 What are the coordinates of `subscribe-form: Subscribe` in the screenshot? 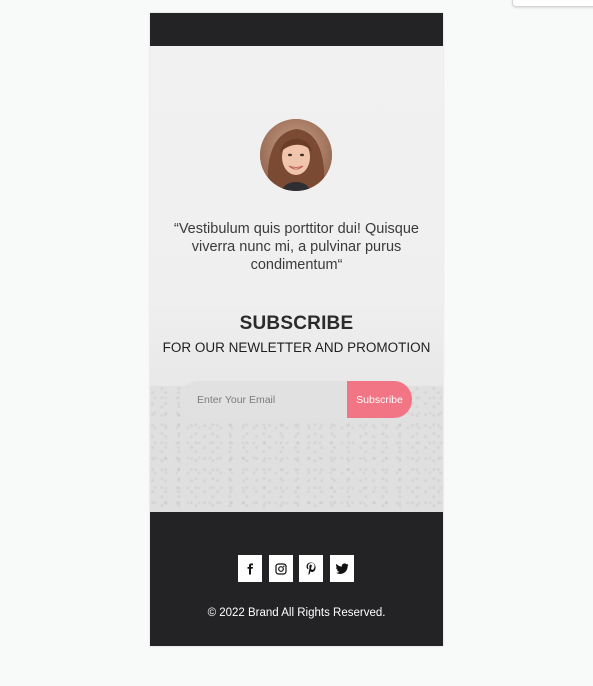 It's located at (296, 399).